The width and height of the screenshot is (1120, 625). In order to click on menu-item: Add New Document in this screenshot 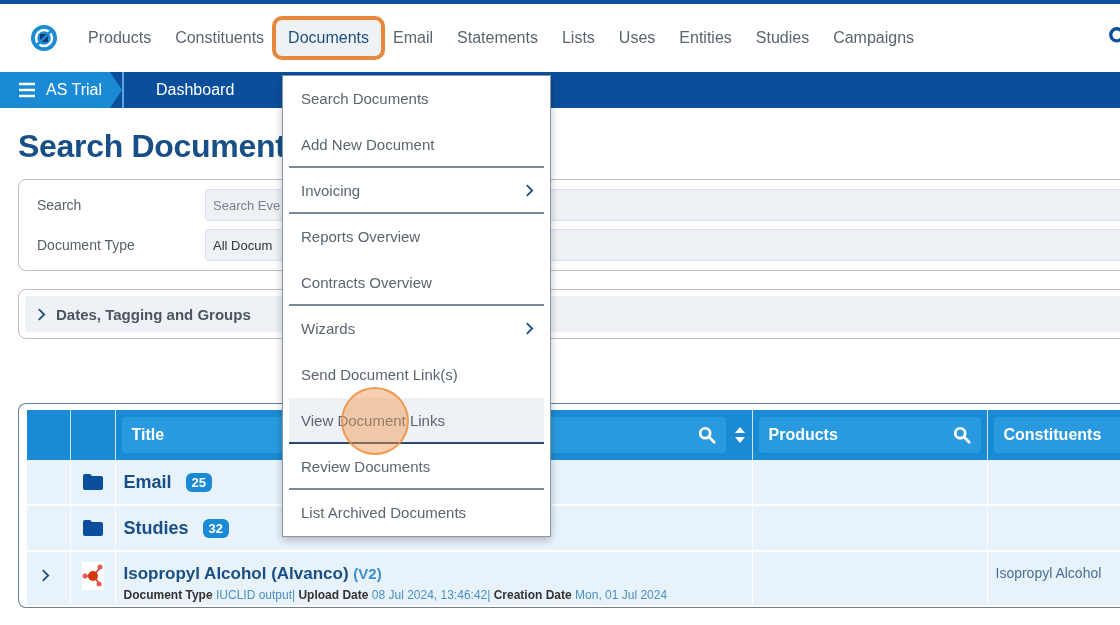, I will do `click(416, 145)`.